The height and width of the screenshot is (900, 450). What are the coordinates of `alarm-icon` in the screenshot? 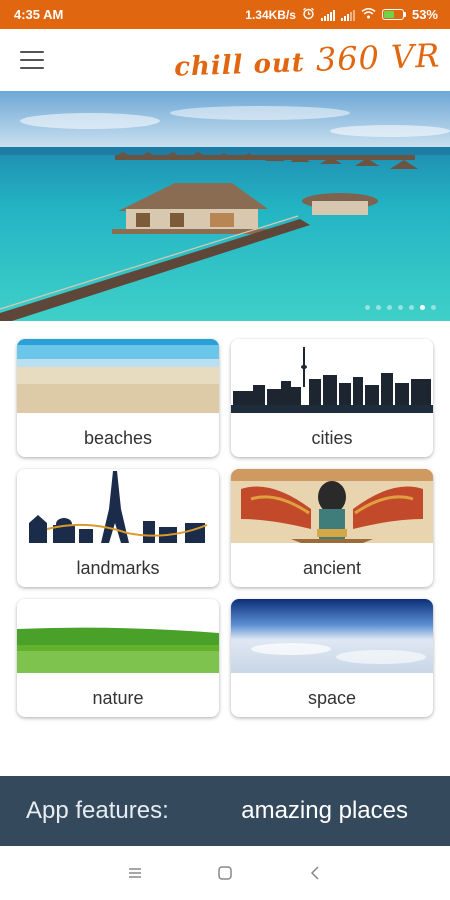 It's located at (308, 15).